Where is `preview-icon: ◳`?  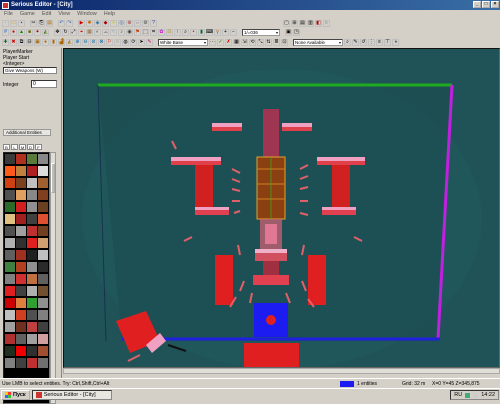 preview-icon: ◳ is located at coordinates (296, 32).